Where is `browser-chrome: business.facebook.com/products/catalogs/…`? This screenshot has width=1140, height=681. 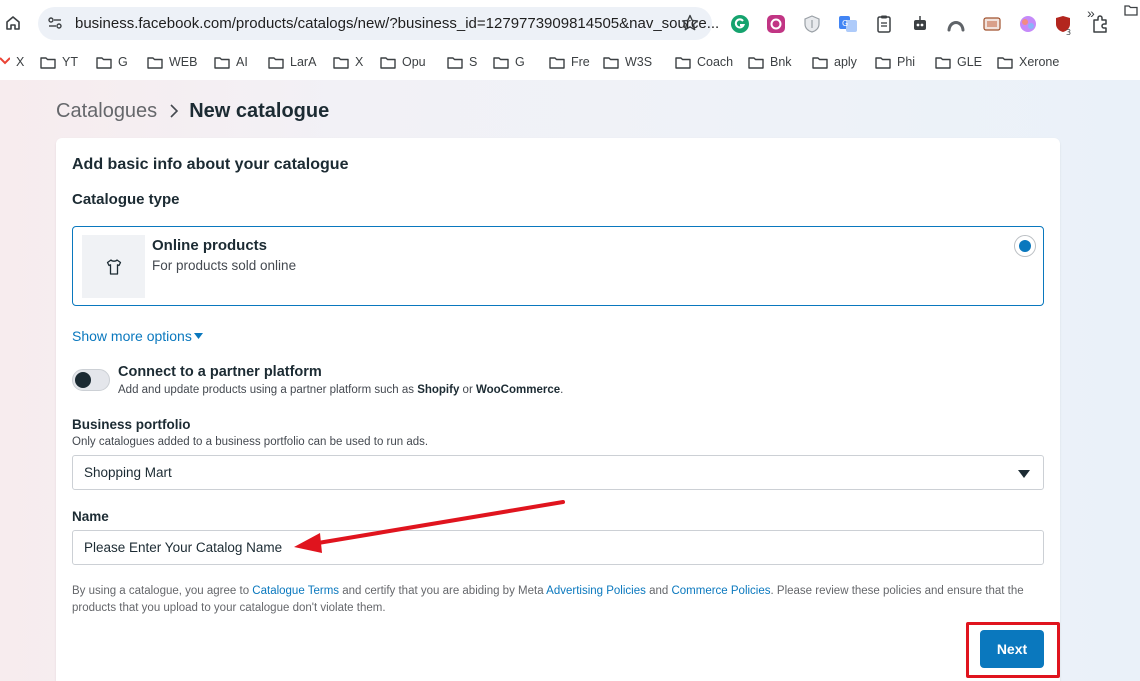 browser-chrome: business.facebook.com/products/catalogs/… is located at coordinates (570, 40).